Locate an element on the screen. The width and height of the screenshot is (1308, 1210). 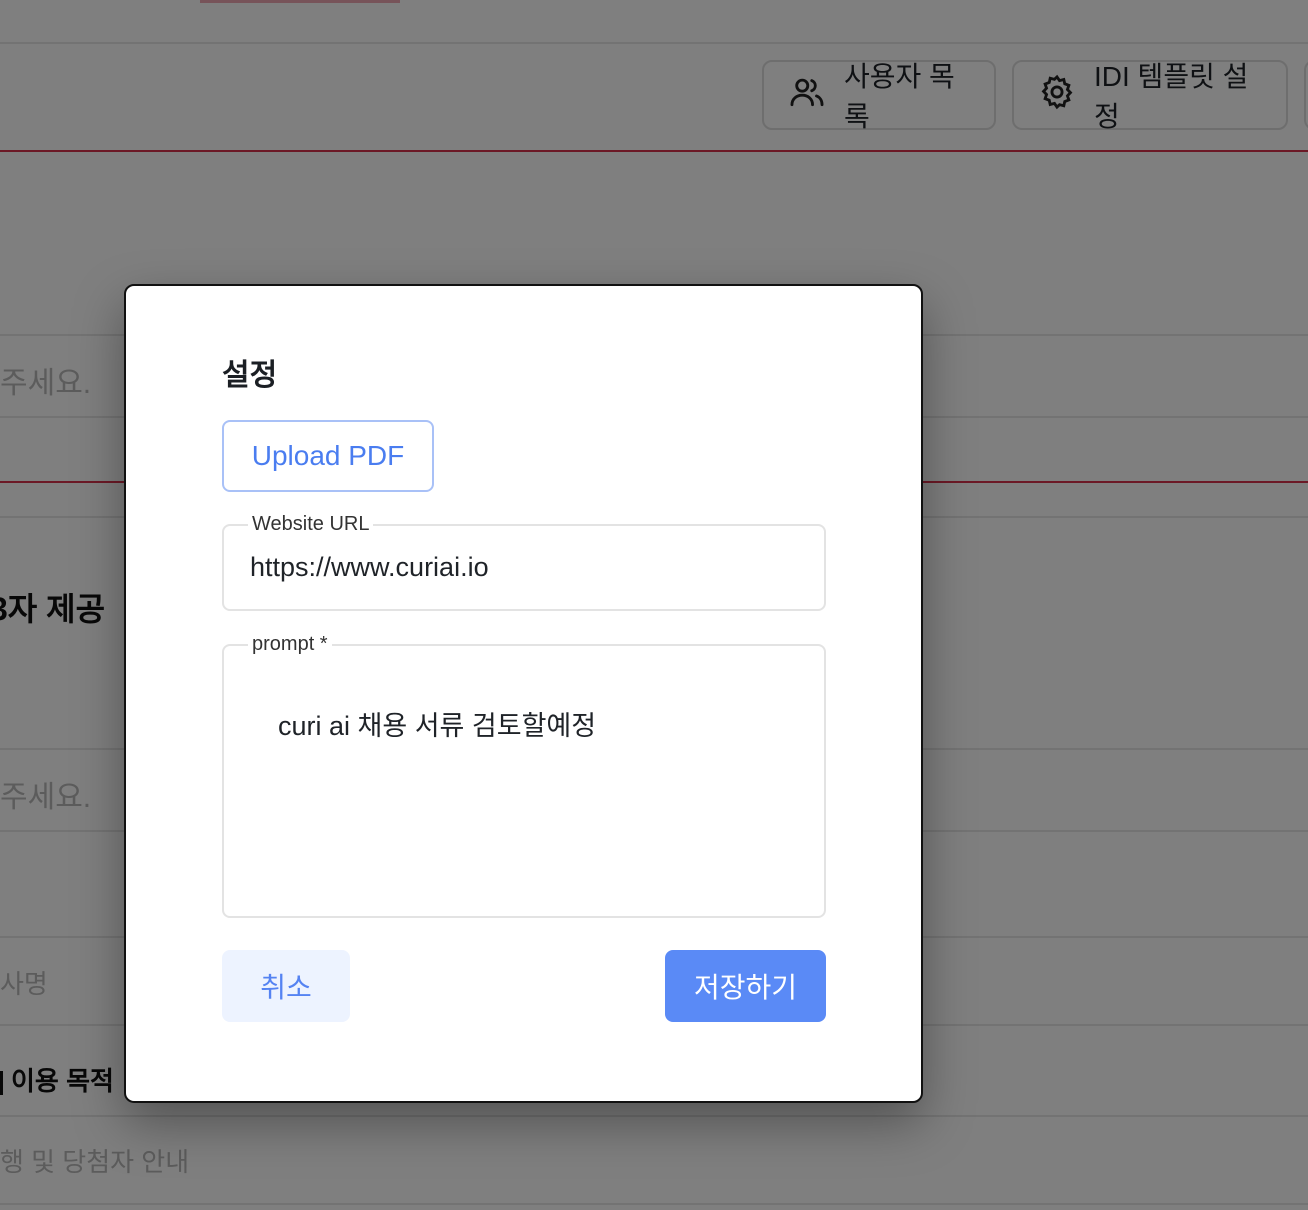
prompt-value: curi ai 채용 서류 검토할예정 is located at coordinates (437, 723).